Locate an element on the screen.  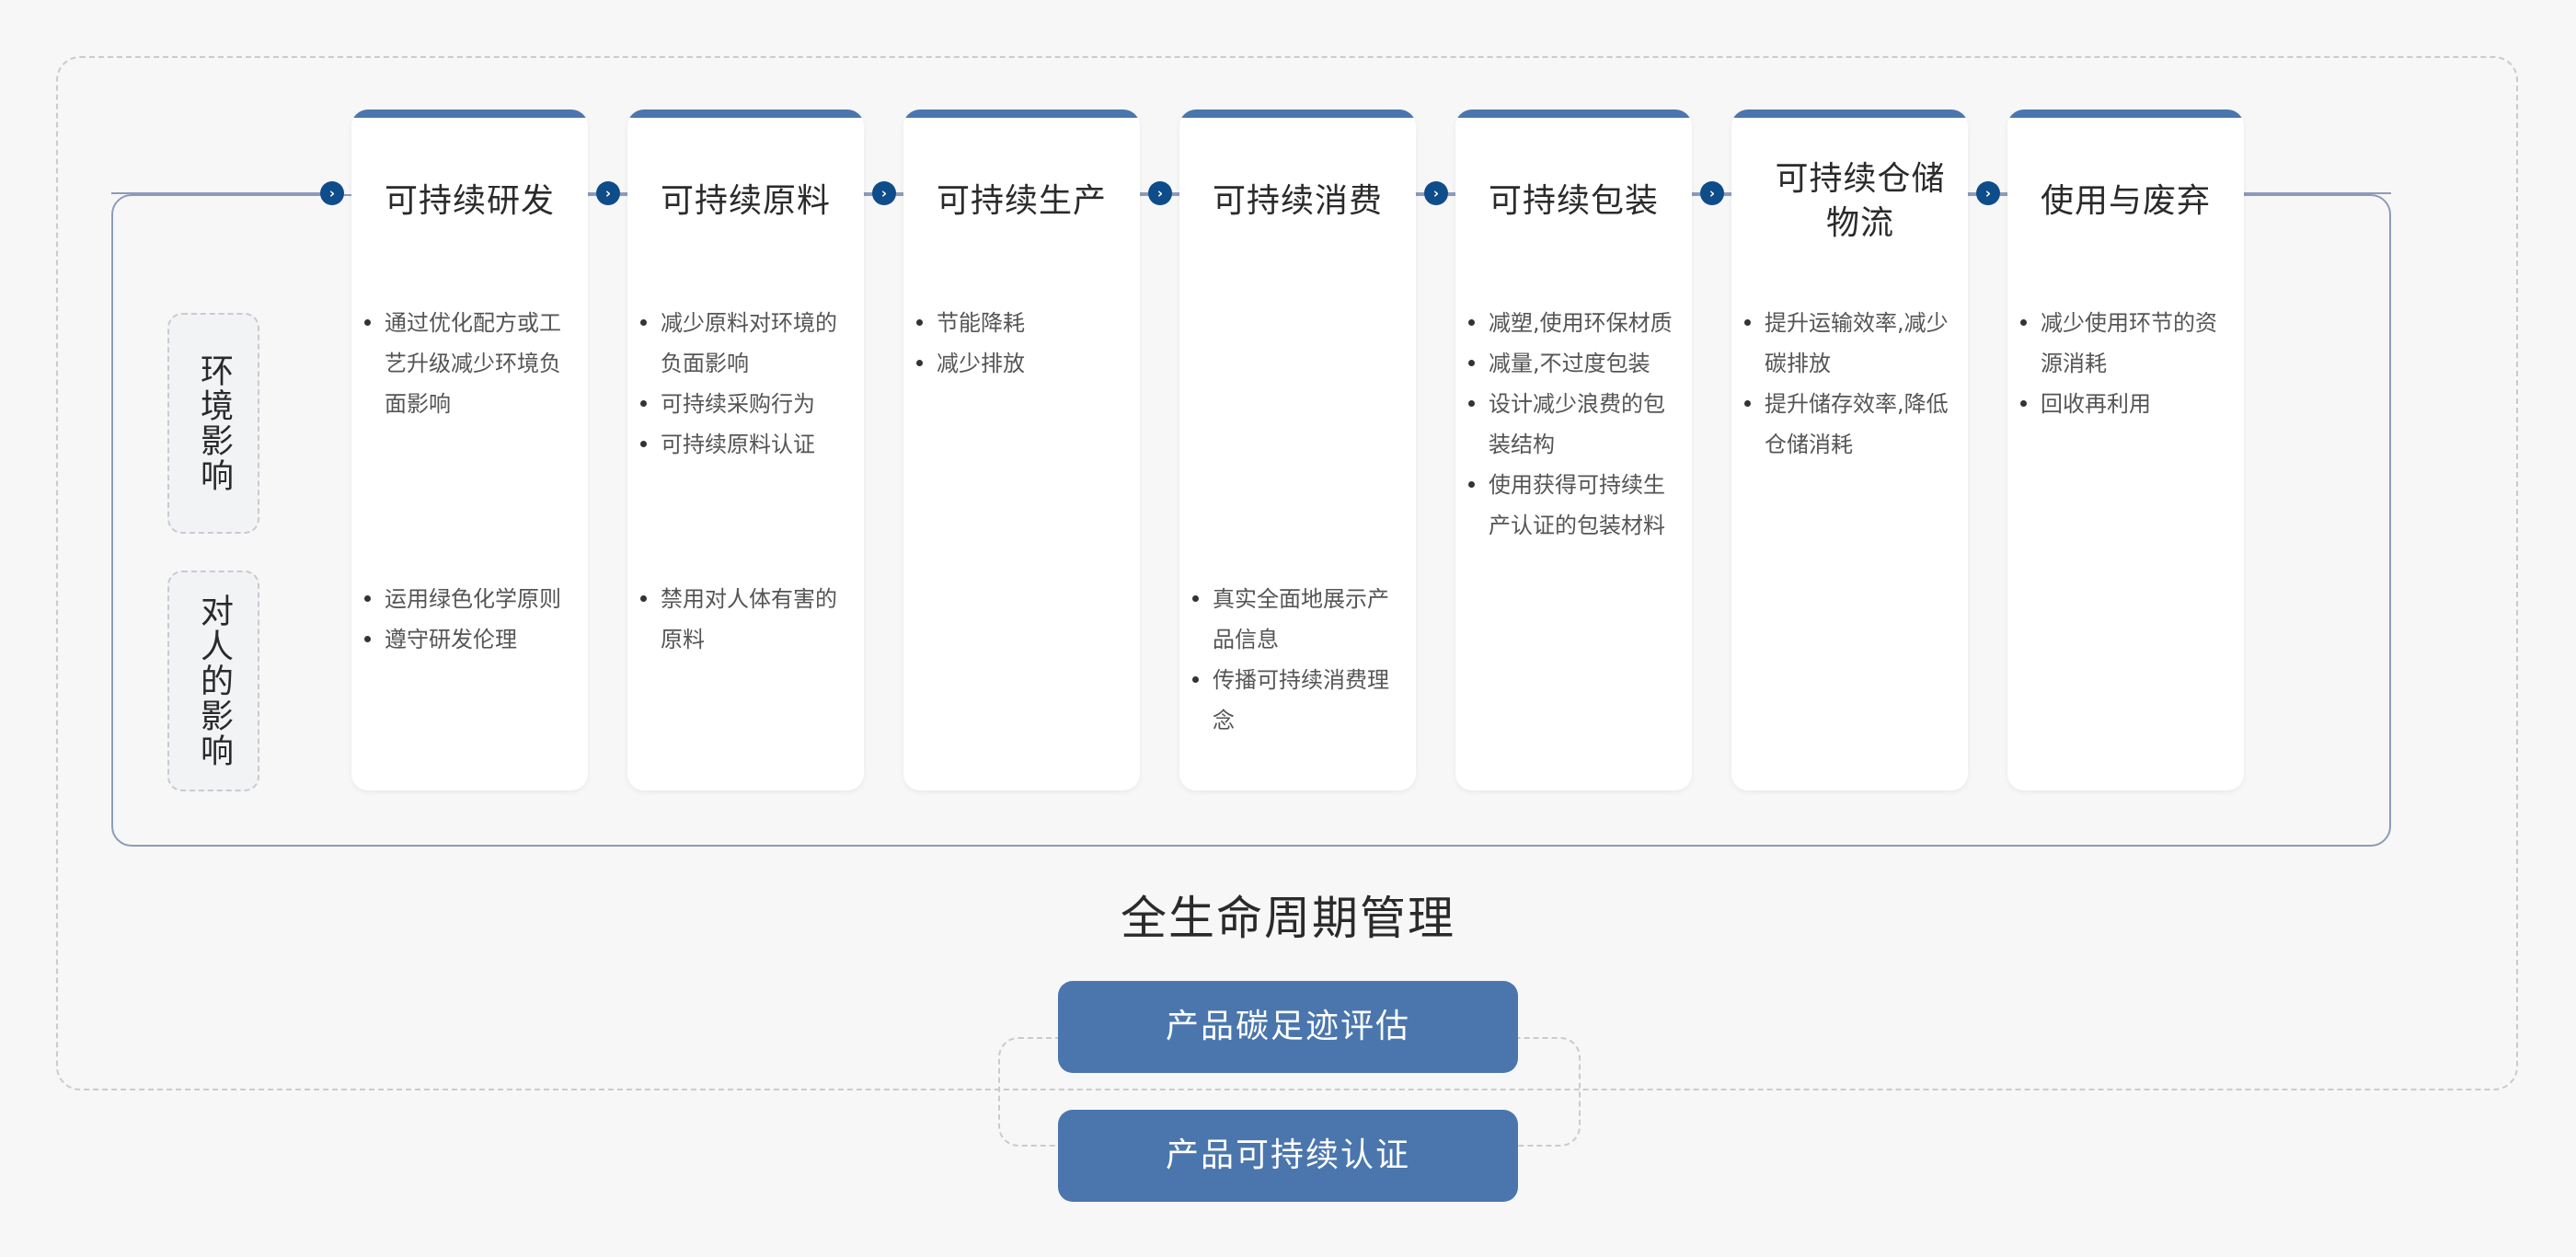
stage-card-production: 可持续生产 节能降耗 减少排放 is located at coordinates (1021, 450).